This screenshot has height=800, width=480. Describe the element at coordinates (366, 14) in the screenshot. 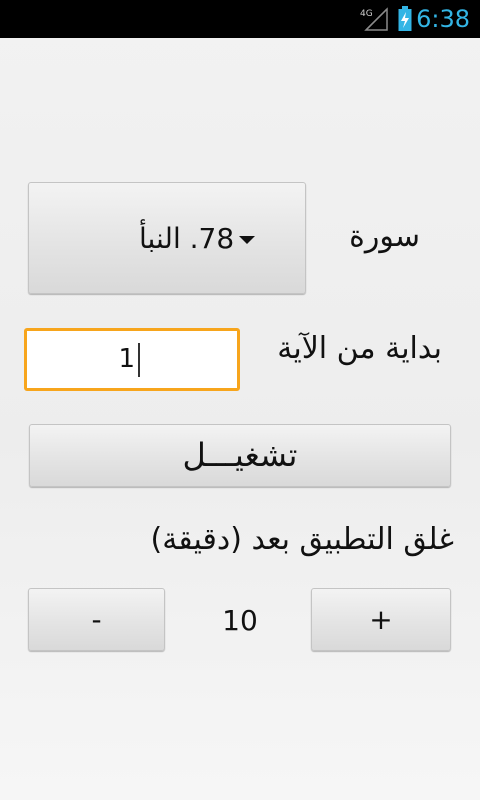

I see `svg-text: 4G` at that location.